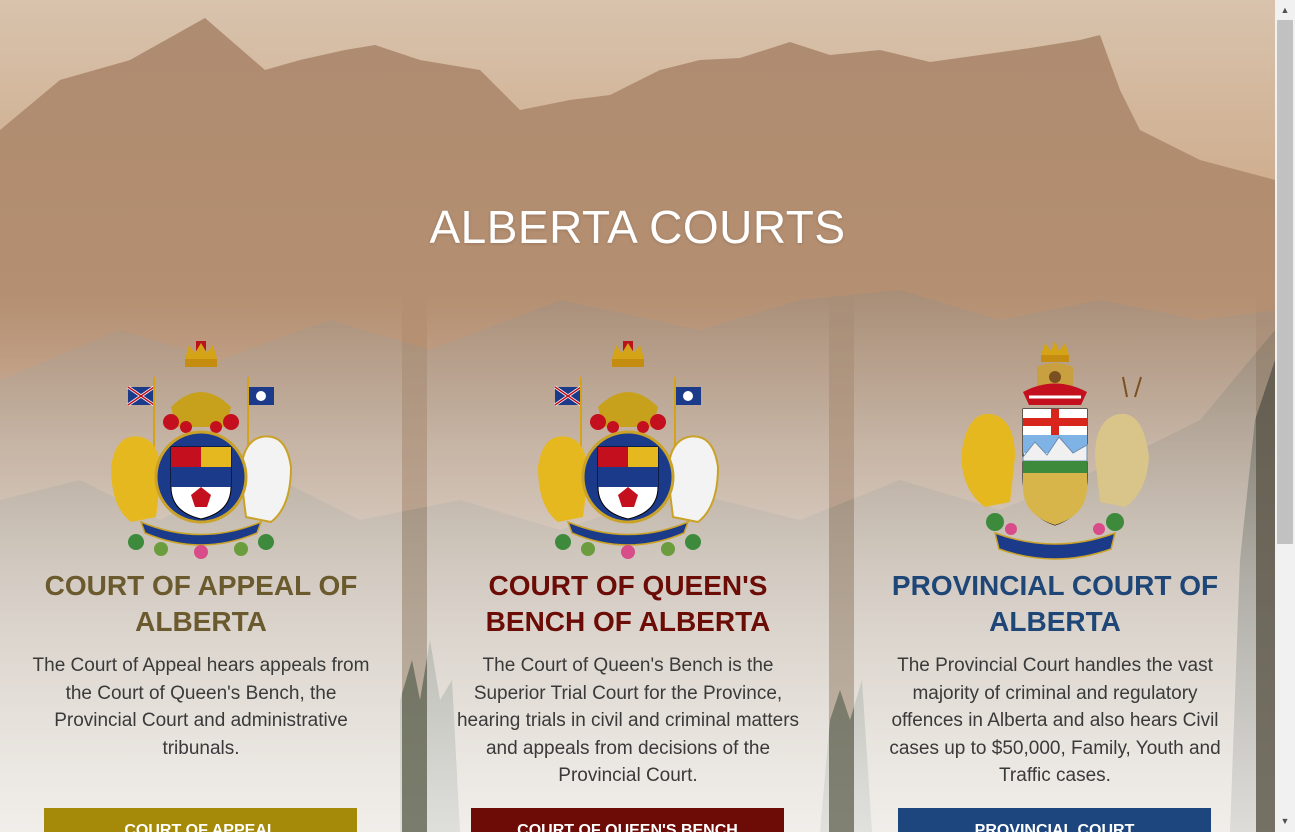 The width and height of the screenshot is (1295, 832). What do you see at coordinates (200, 820) in the screenshot?
I see `court-of-appeal-button: COURT OF APPEAL` at bounding box center [200, 820].